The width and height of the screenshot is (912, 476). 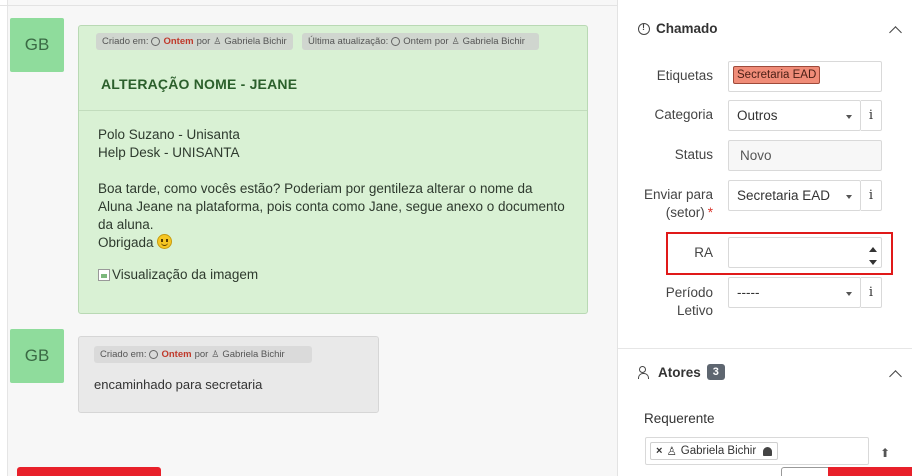 What do you see at coordinates (169, 152) in the screenshot?
I see `content-line: Help Desk - UNISANTA` at bounding box center [169, 152].